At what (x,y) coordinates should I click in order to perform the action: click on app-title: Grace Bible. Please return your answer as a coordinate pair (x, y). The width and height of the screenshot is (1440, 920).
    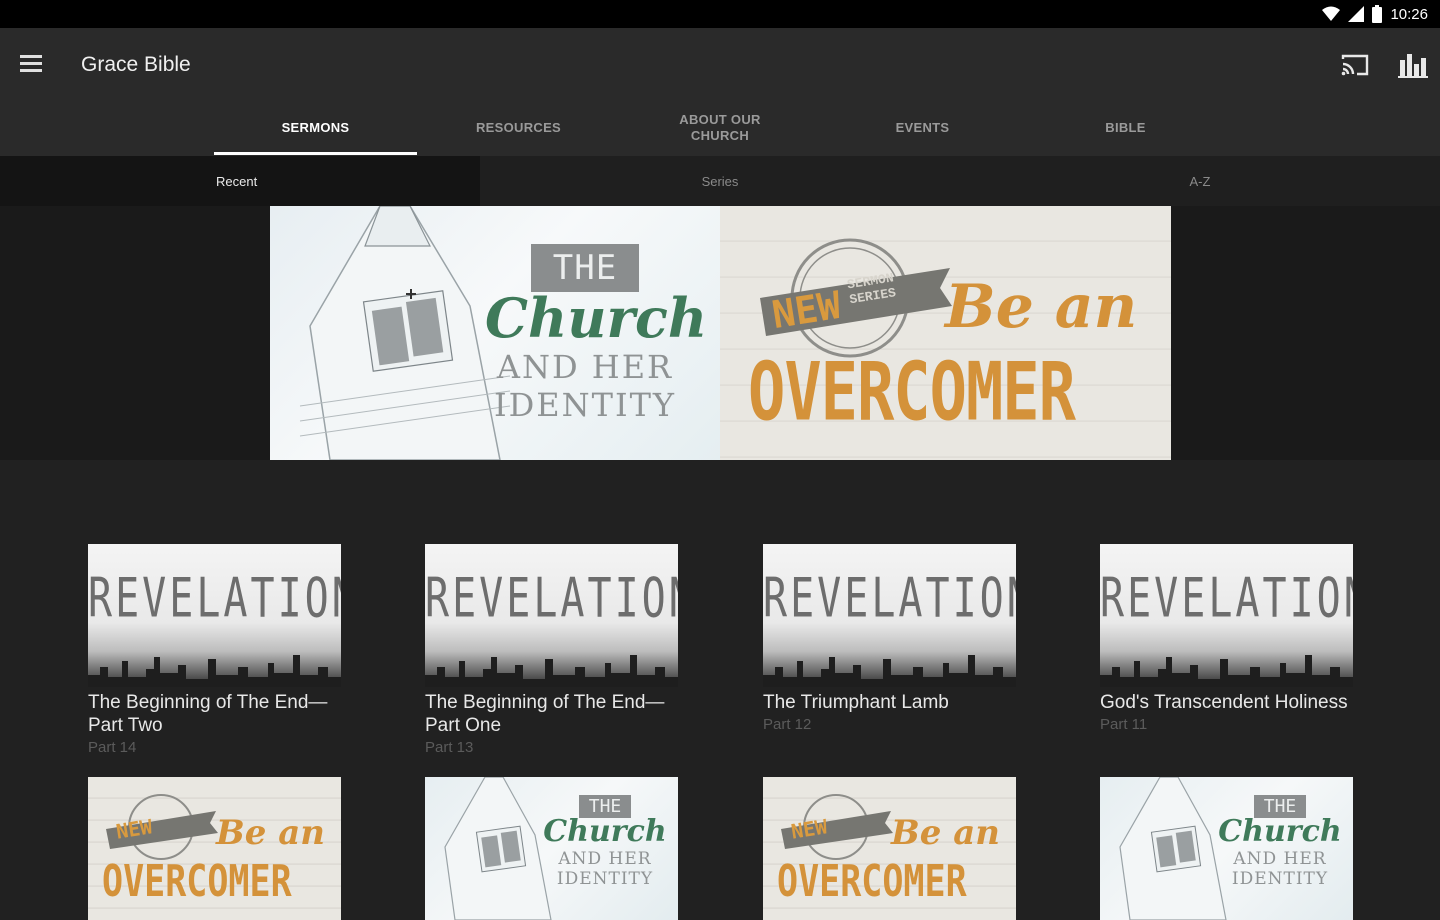
    Looking at the image, I should click on (136, 64).